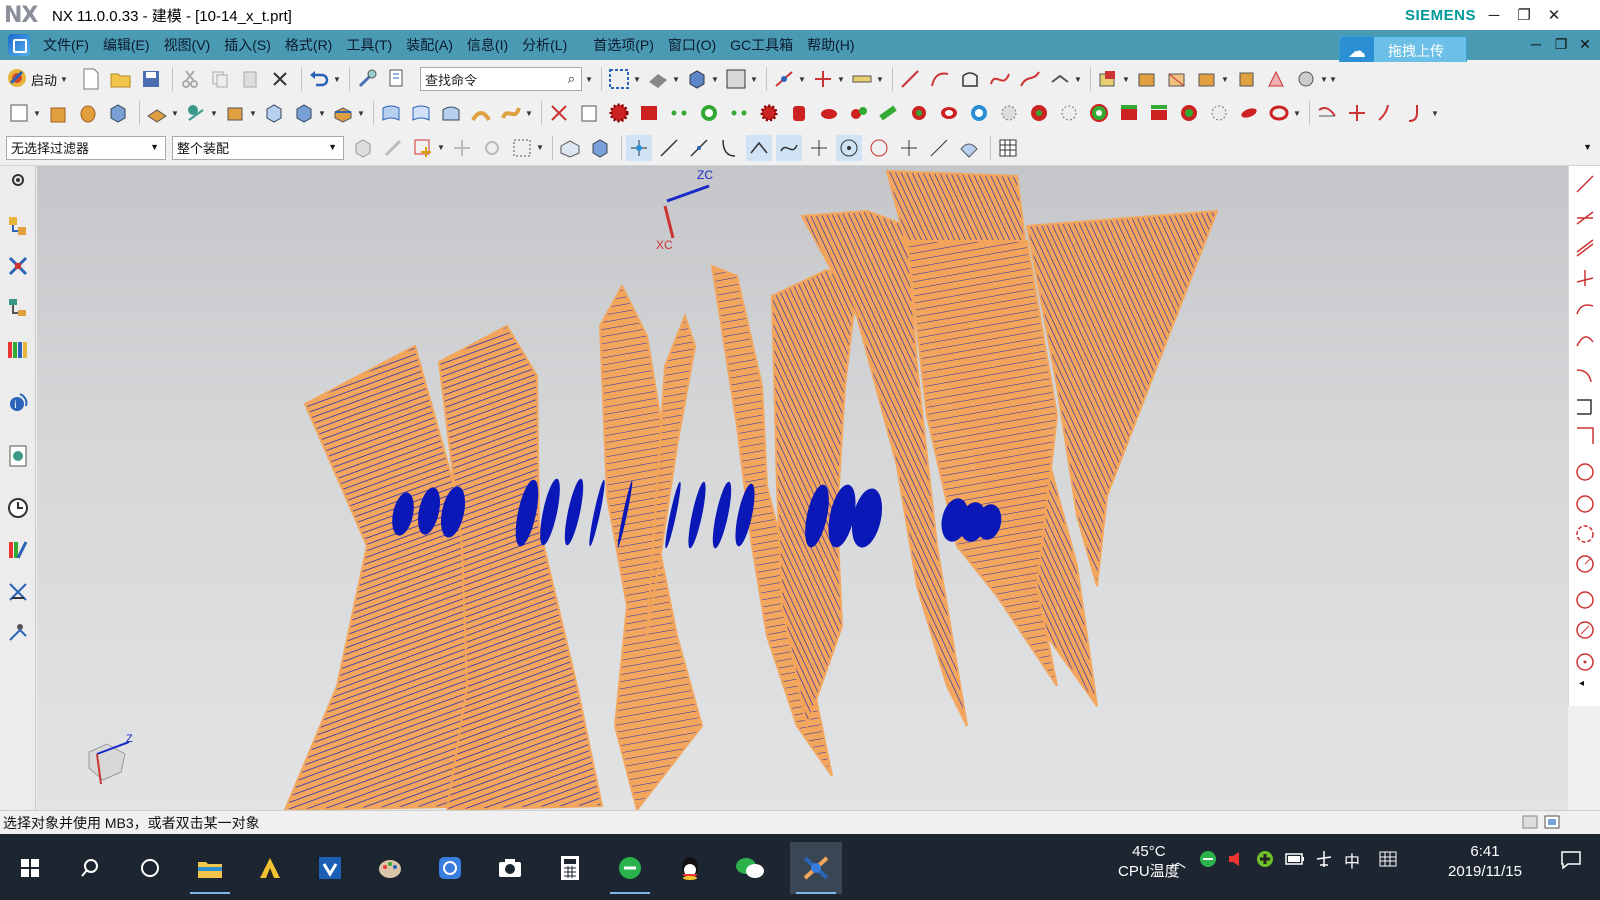 Image resolution: width=1600 pixels, height=900 pixels. Describe the element at coordinates (600, 148) in the screenshot. I see `select-body-icon` at that location.